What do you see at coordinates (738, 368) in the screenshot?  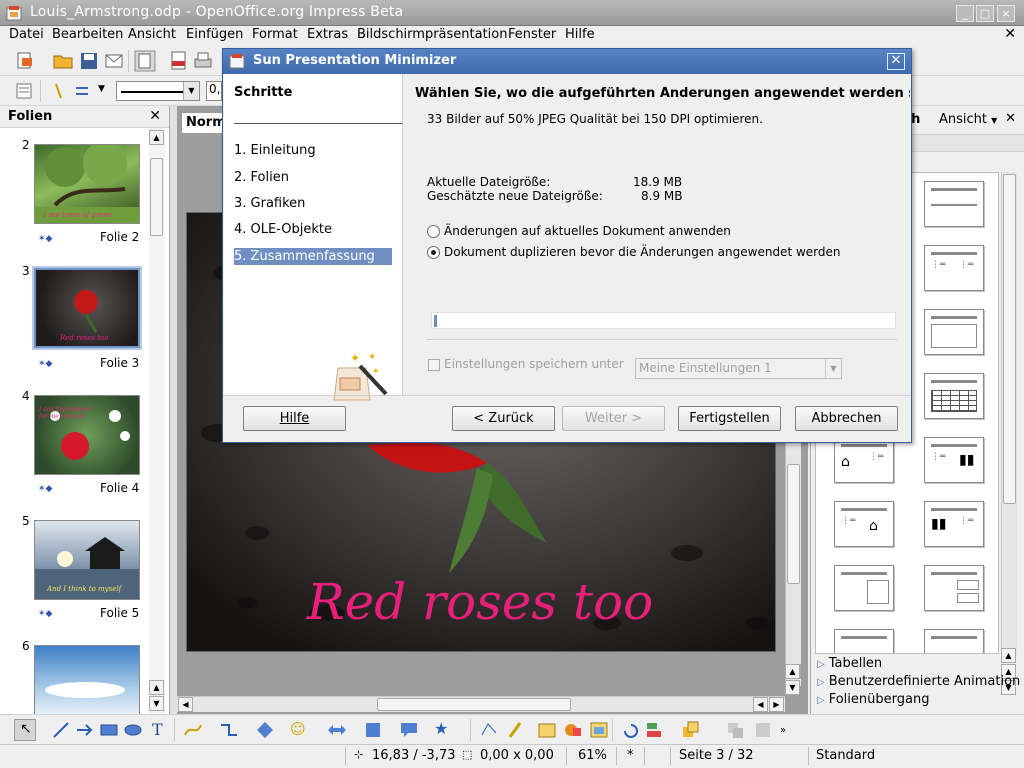 I see `settings-name-combobox: Meine Einstellungen 1 ▼` at bounding box center [738, 368].